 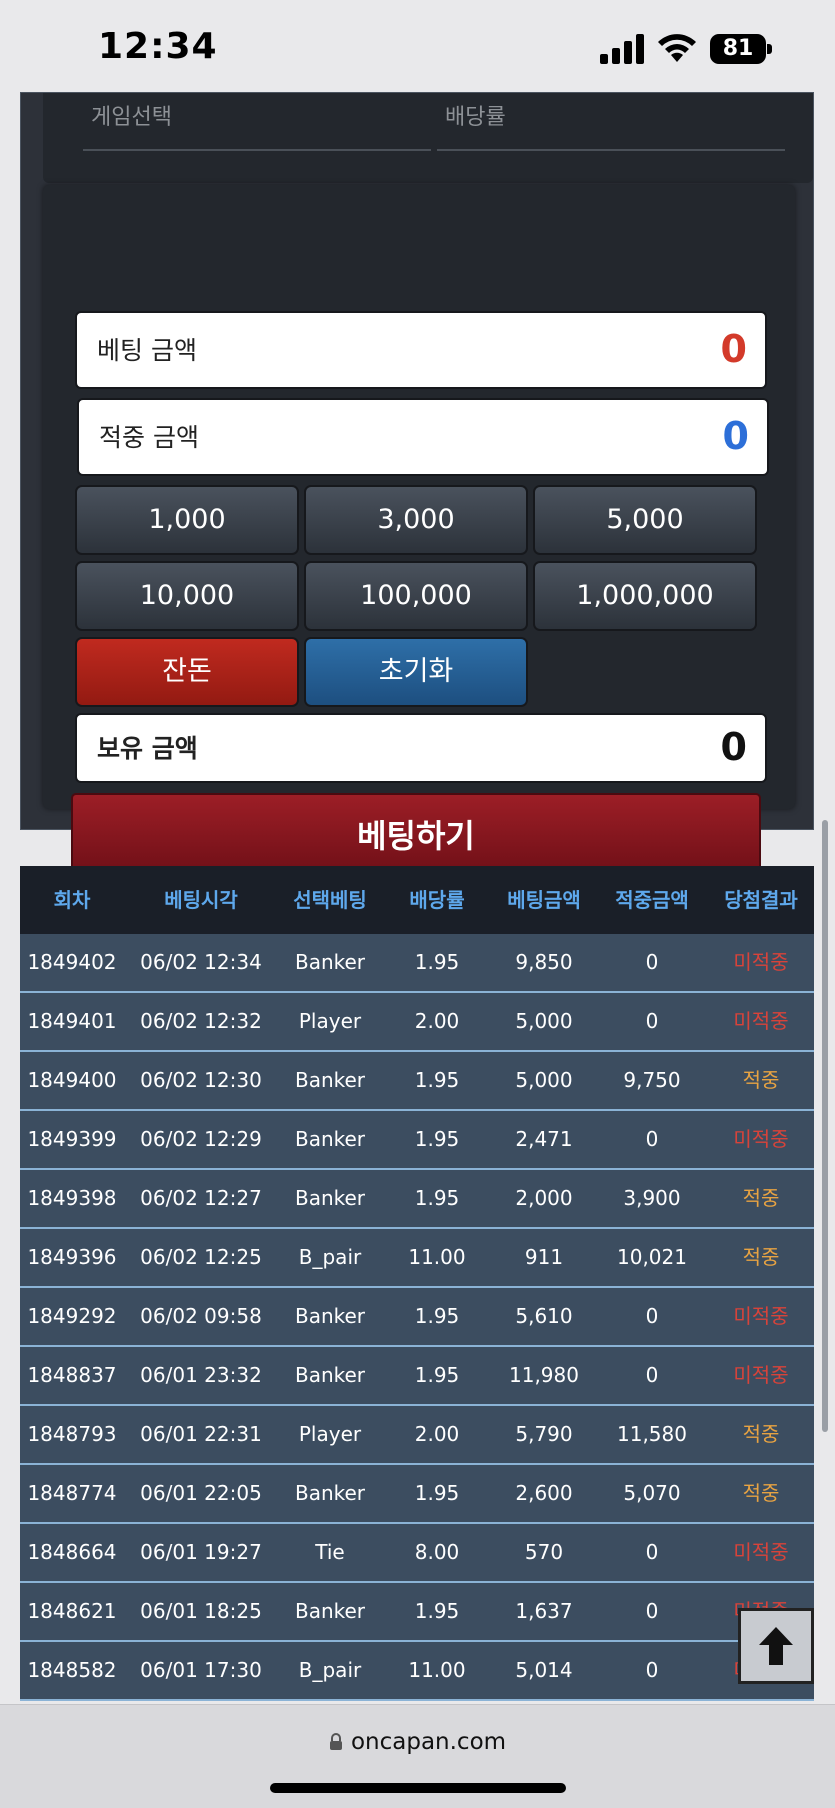 I want to click on cell-bet-time: 06/02 12:32, so click(x=201, y=1021).